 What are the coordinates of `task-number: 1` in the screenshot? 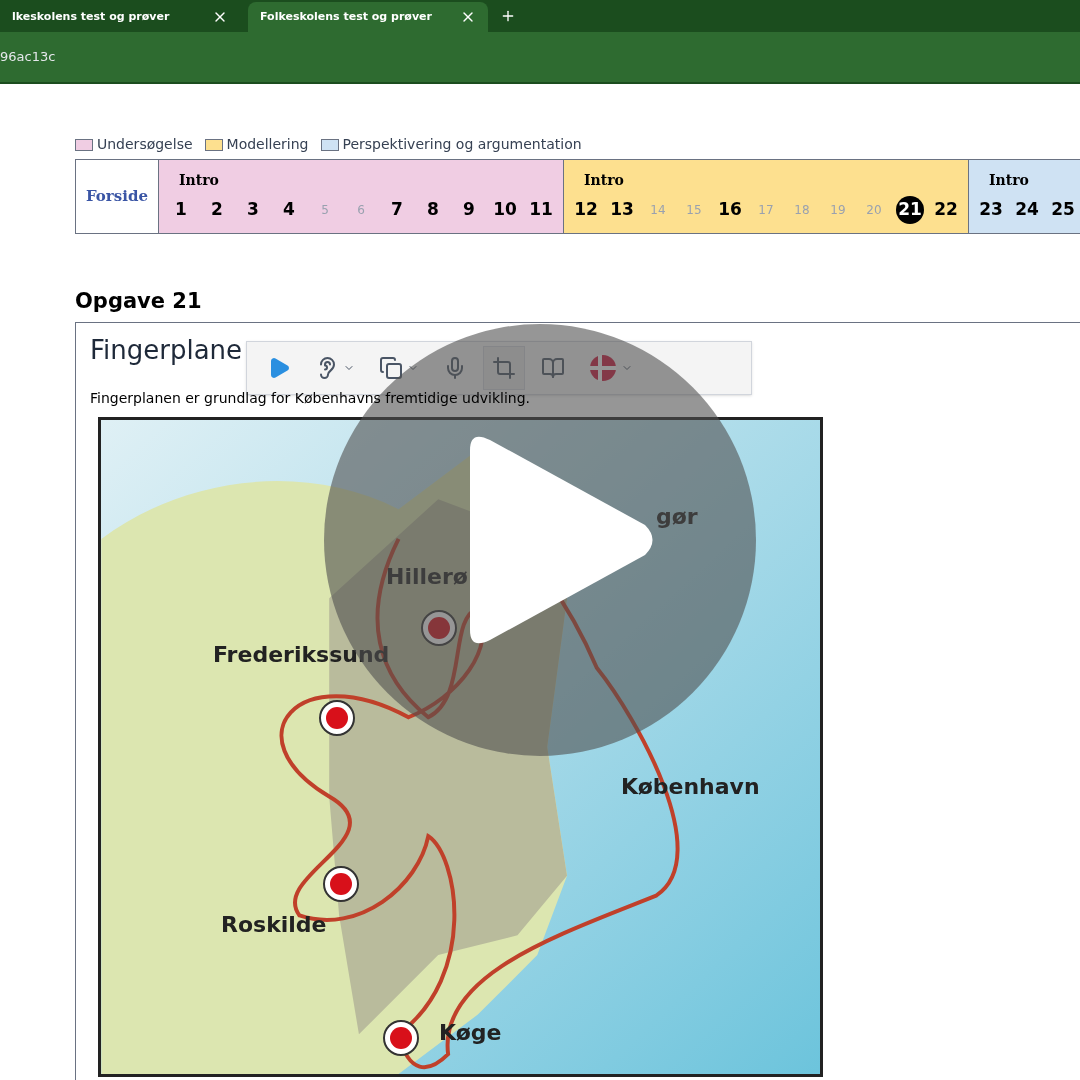 It's located at (181, 210).